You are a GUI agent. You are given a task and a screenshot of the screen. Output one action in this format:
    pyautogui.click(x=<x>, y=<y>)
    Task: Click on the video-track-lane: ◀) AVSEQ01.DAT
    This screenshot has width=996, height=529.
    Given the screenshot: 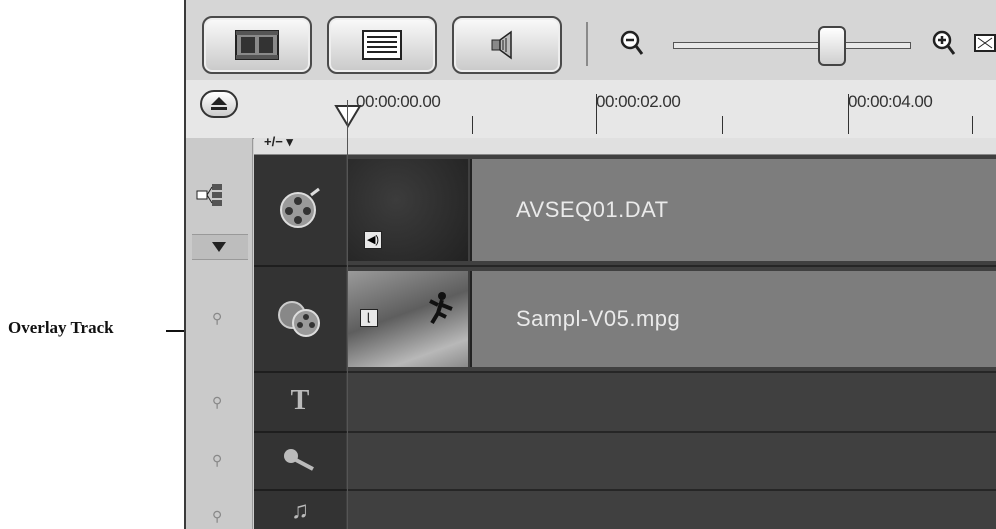 What is the action you would take?
    pyautogui.click(x=671, y=211)
    